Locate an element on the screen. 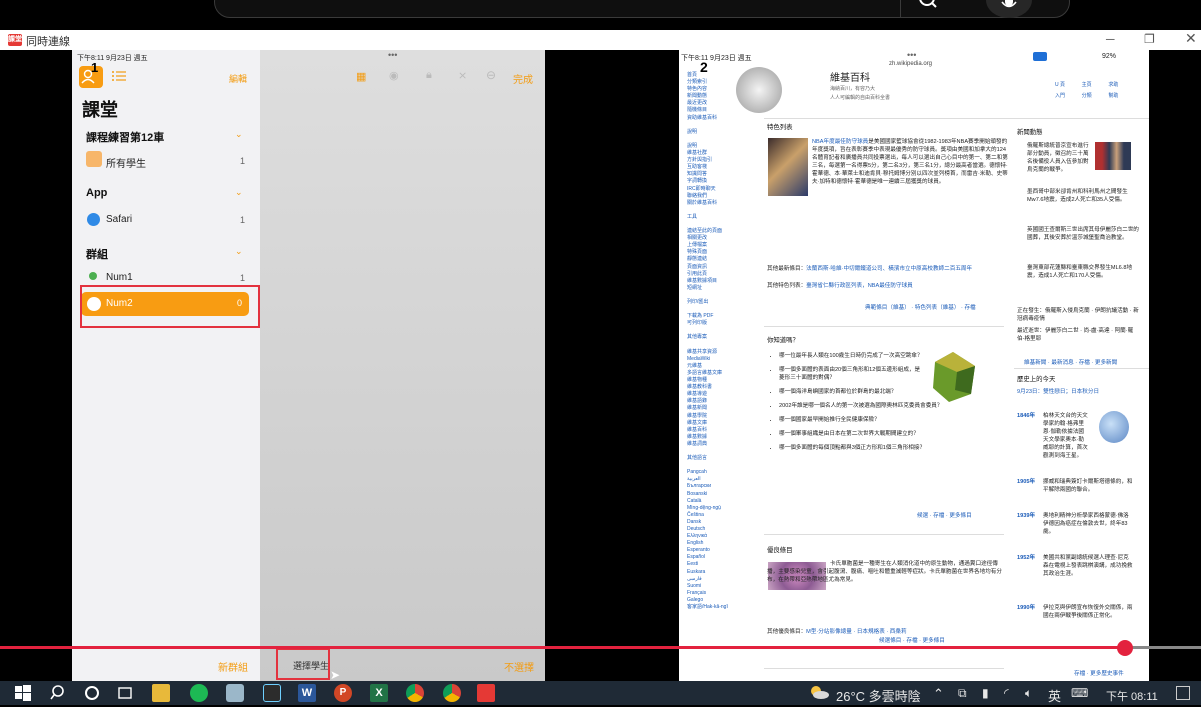 The width and height of the screenshot is (1201, 707). today-date: 9月23日：雙性戀日；日本秋分日 is located at coordinates (1079, 392).